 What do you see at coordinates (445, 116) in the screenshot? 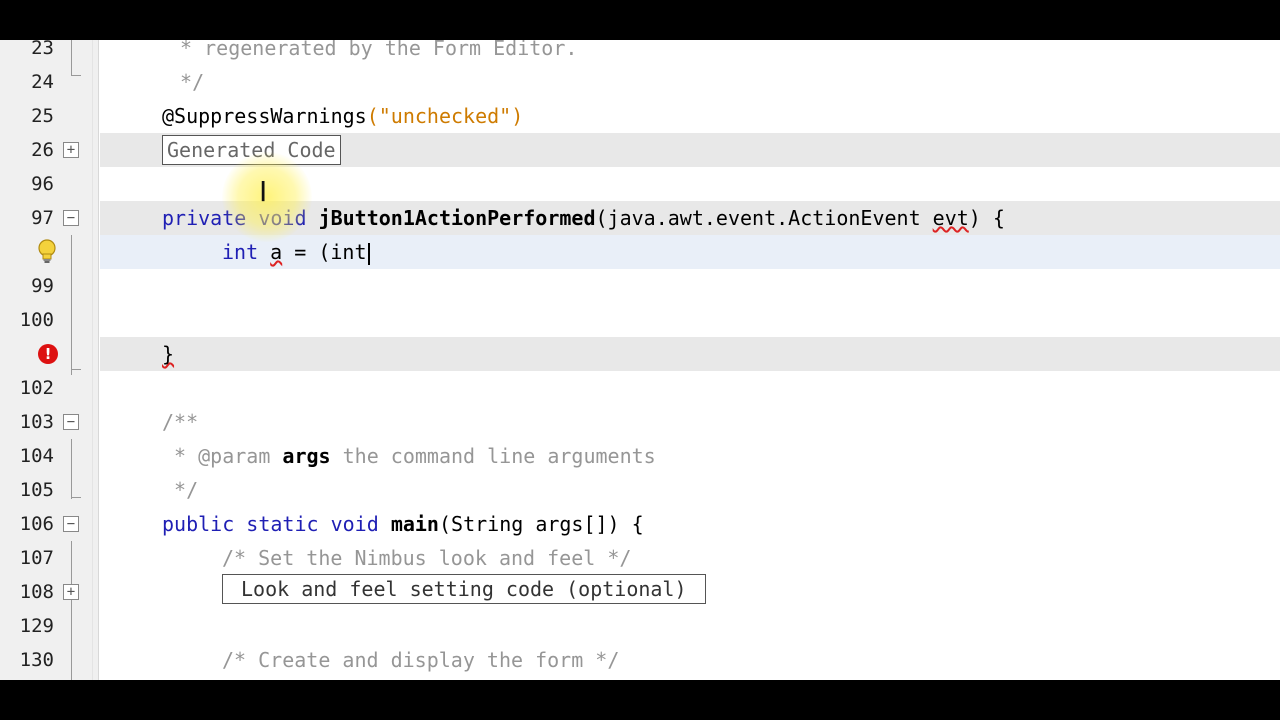
I see `annotation-argument: ("unchecked")` at bounding box center [445, 116].